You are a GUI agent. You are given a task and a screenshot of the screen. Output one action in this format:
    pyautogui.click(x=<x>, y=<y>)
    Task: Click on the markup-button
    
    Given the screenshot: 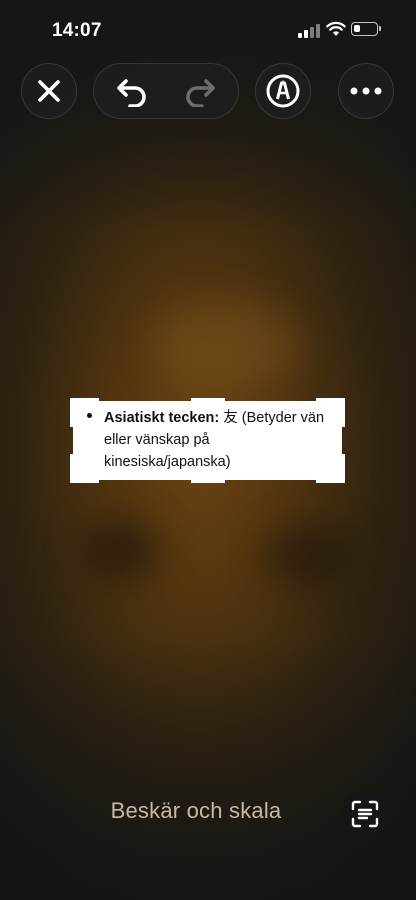 What is the action you would take?
    pyautogui.click(x=283, y=91)
    